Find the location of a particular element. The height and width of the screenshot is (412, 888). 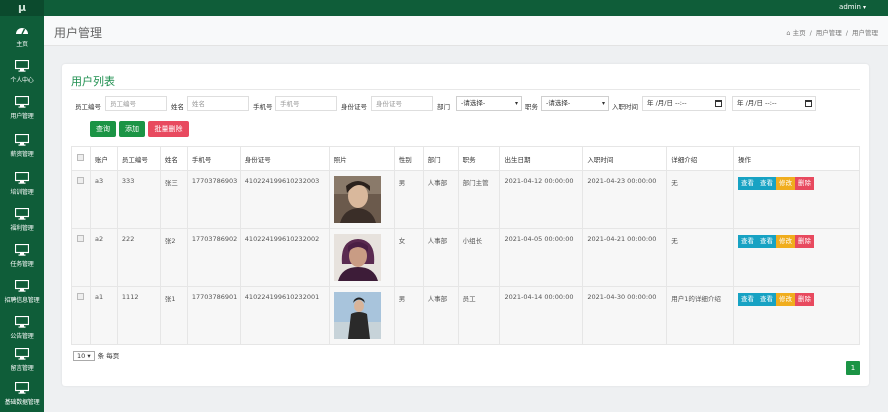

sidebar-item-label: 薪资管理 is located at coordinates (22, 154).